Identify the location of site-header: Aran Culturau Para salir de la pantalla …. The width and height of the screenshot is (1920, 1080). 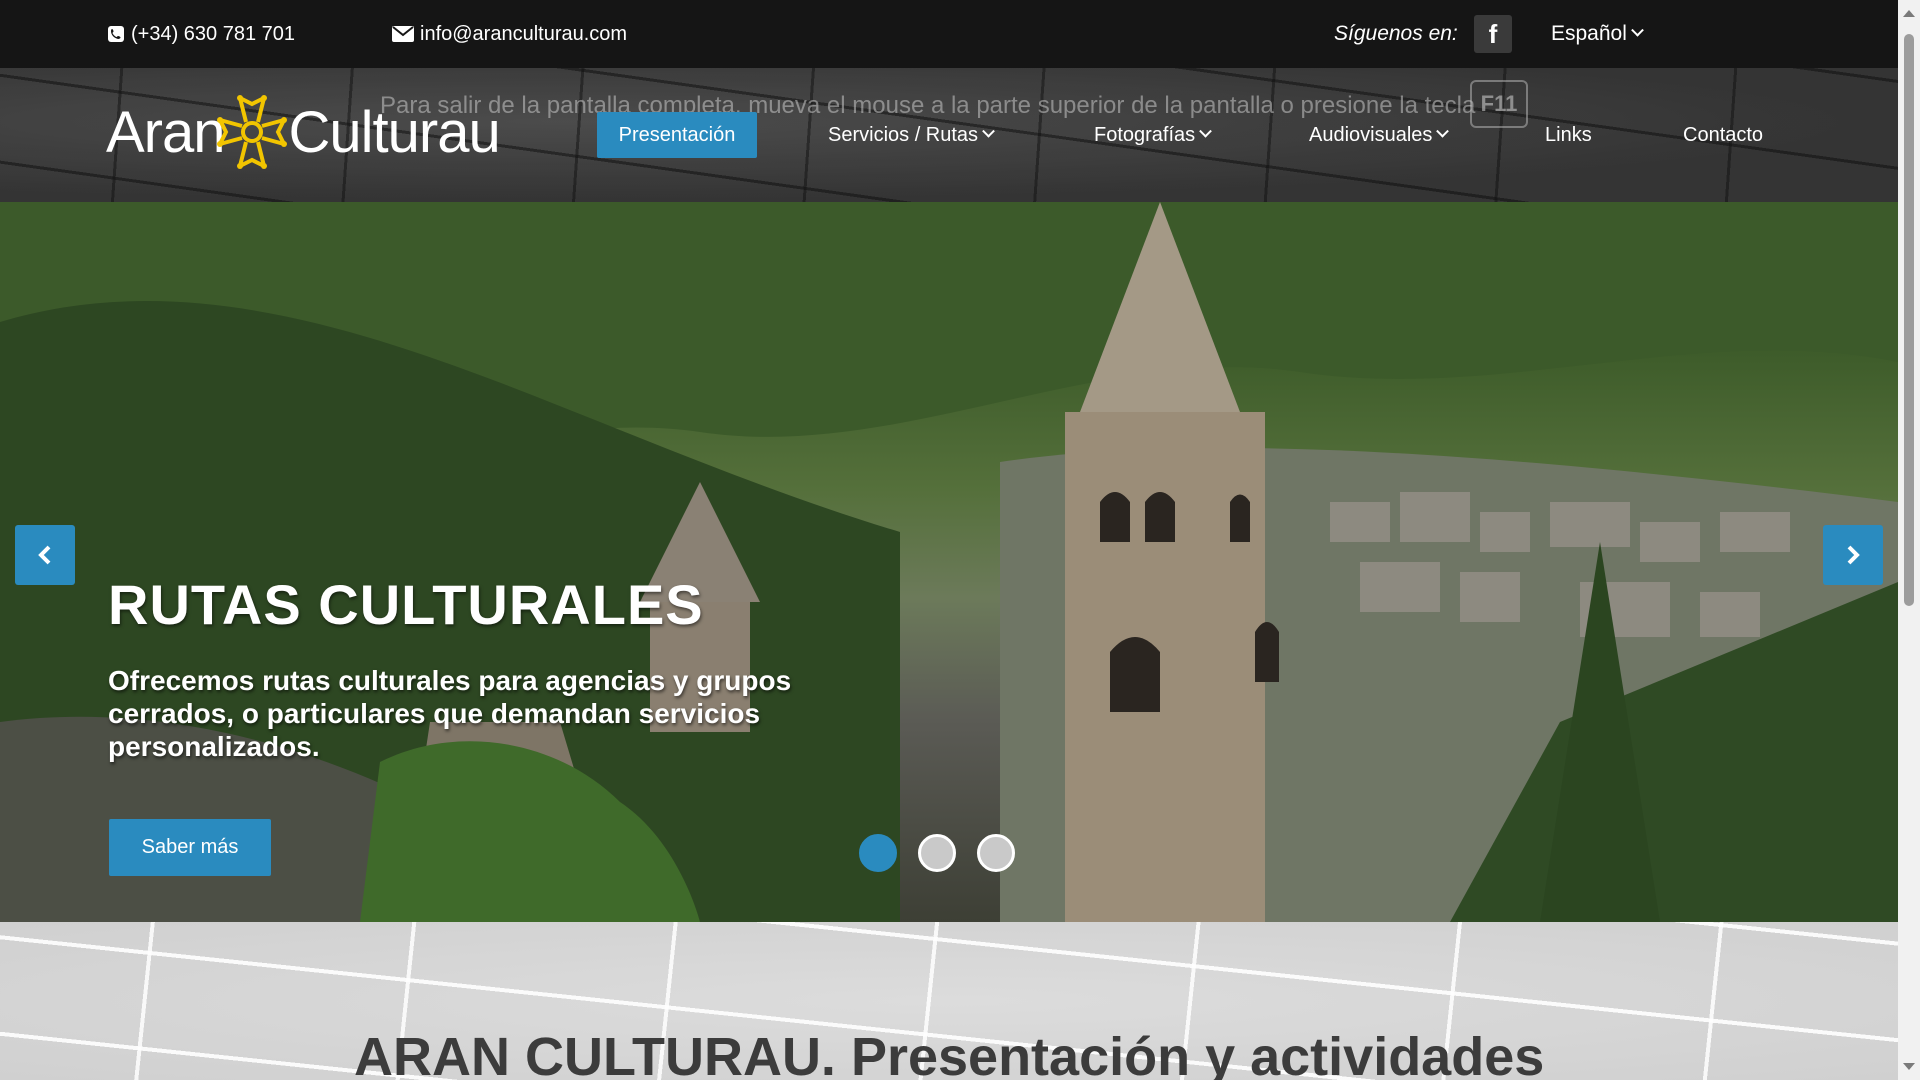
(949, 135).